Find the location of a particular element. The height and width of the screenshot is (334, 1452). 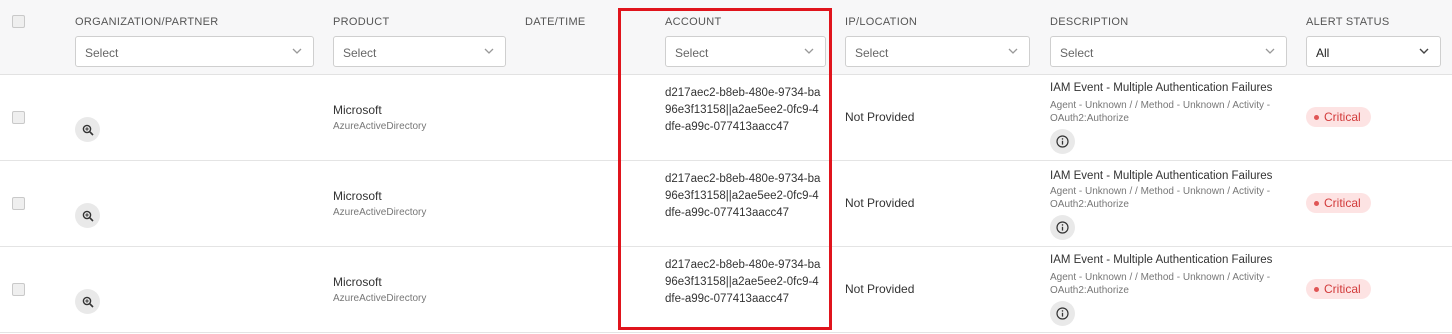

column-header-datetime: DATE/TIME is located at coordinates (555, 22).